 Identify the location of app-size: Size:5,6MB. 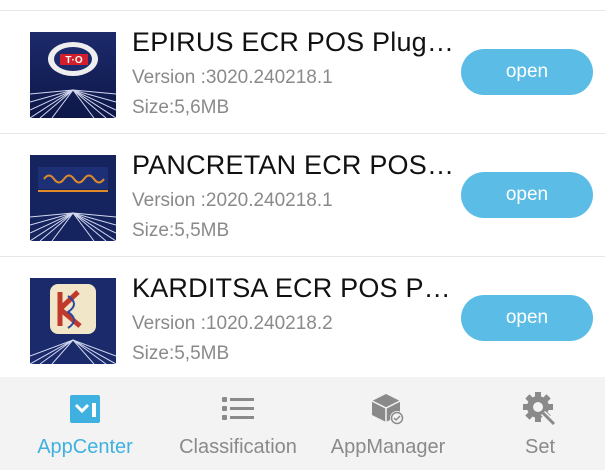
(181, 107).